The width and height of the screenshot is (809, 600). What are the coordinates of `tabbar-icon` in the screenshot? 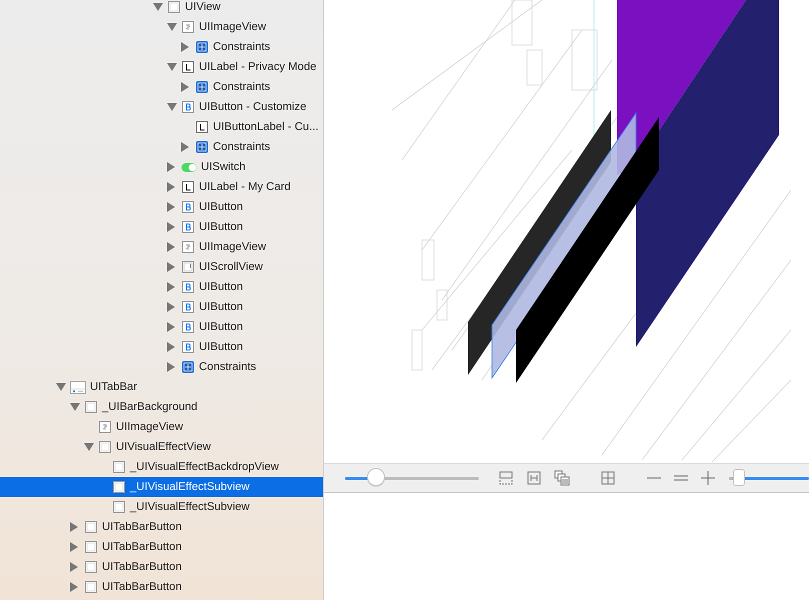 It's located at (78, 387).